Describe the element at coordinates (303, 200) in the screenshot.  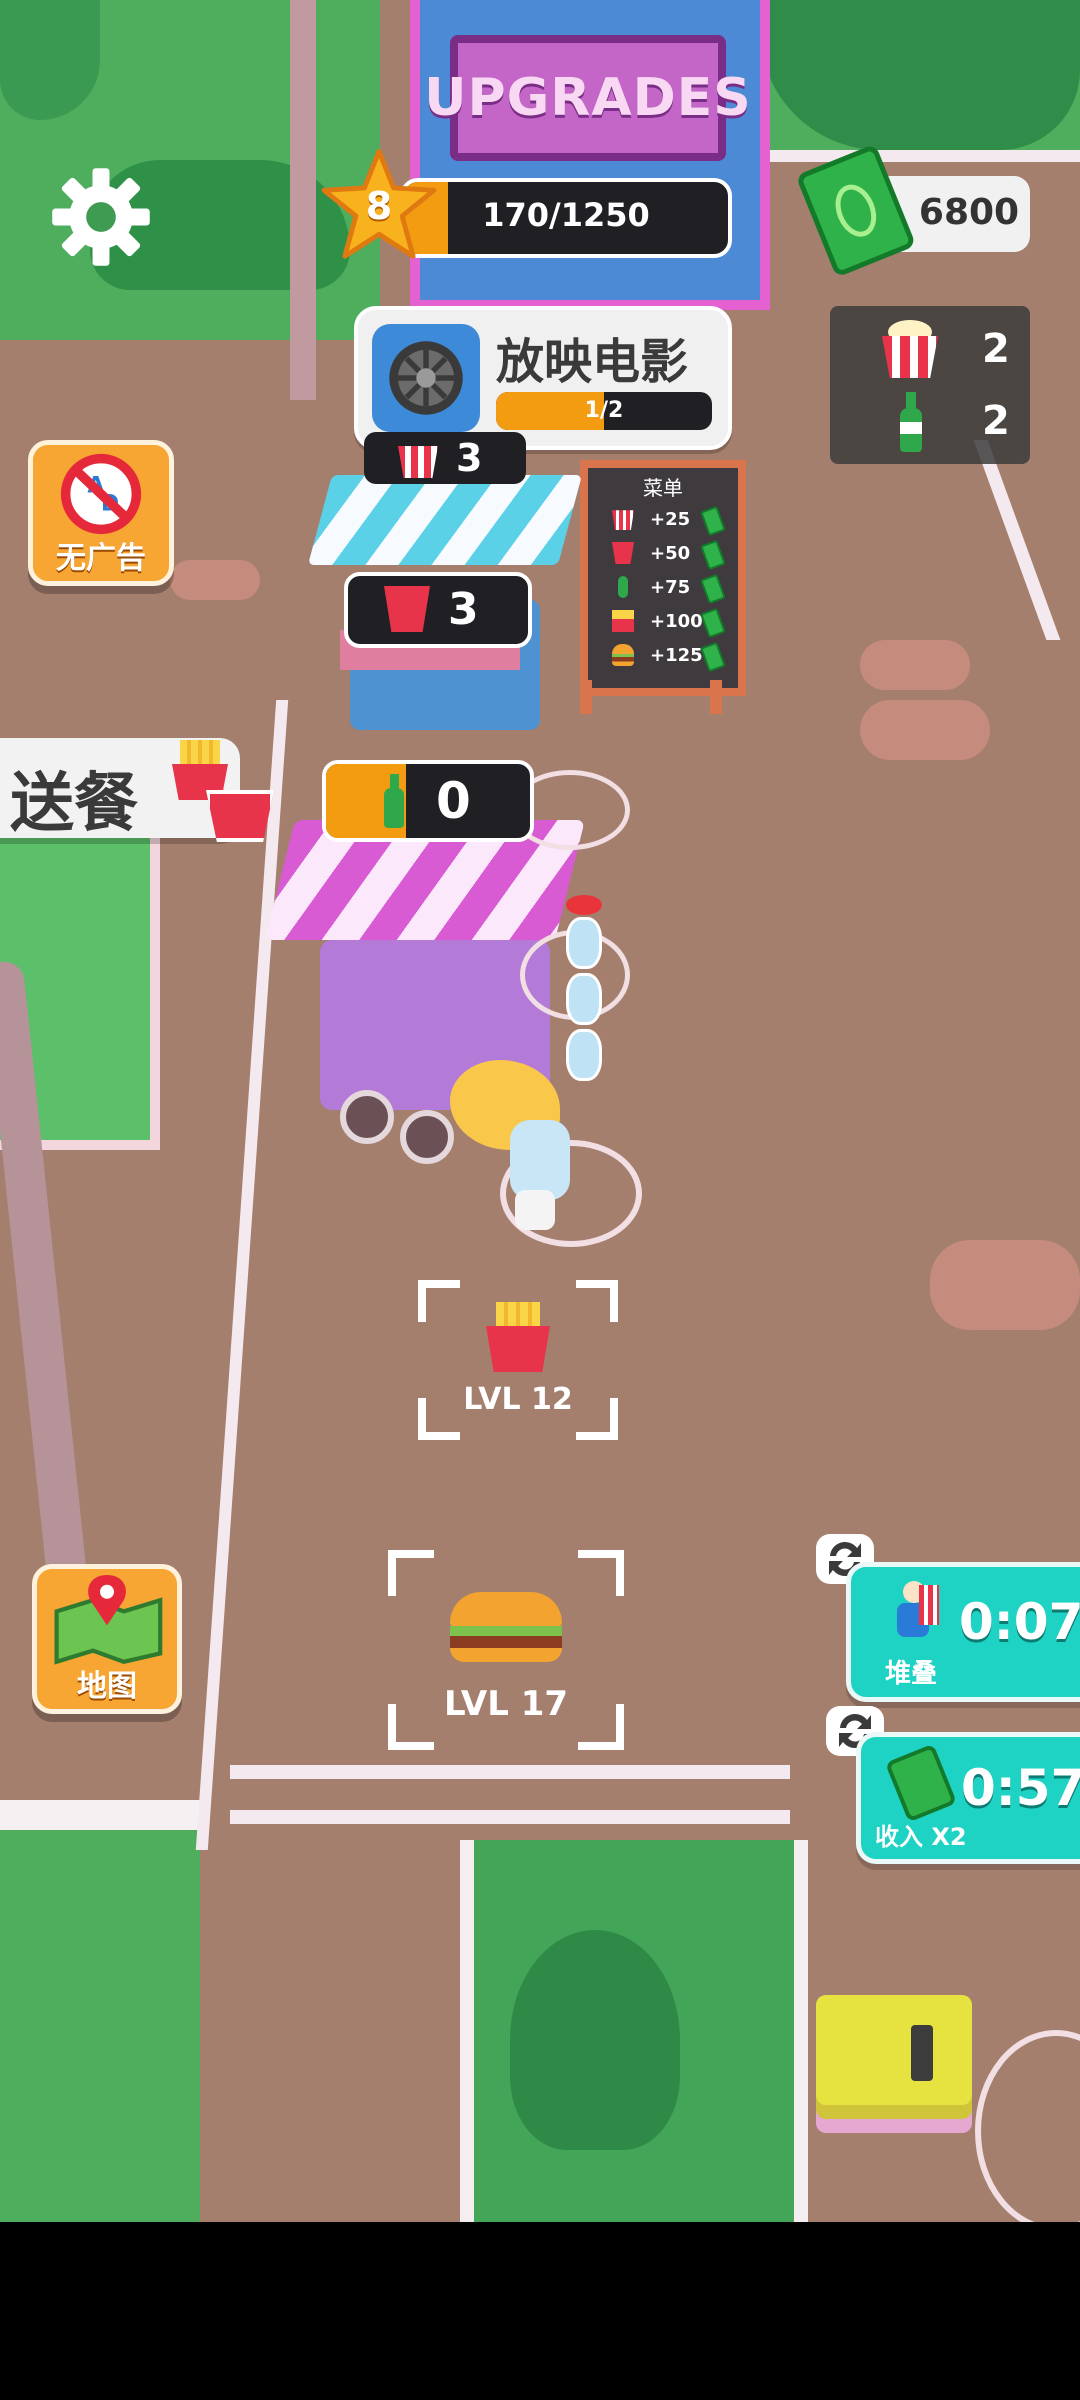
I see `lamp-pole` at that location.